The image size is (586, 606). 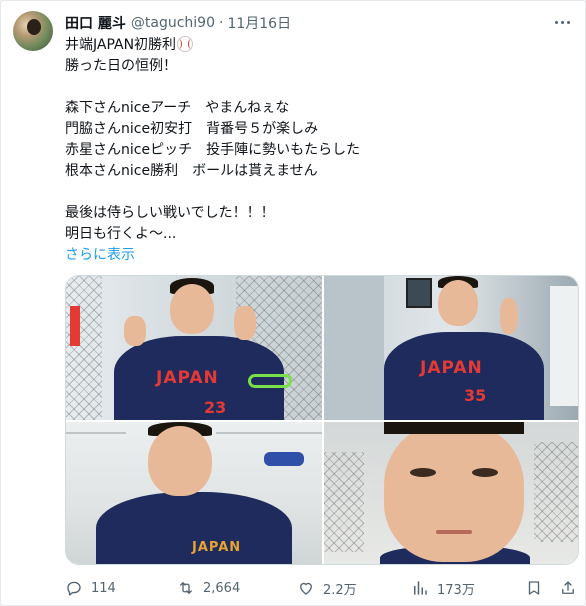 What do you see at coordinates (215, 407) in the screenshot?
I see `jersey-number: 23` at bounding box center [215, 407].